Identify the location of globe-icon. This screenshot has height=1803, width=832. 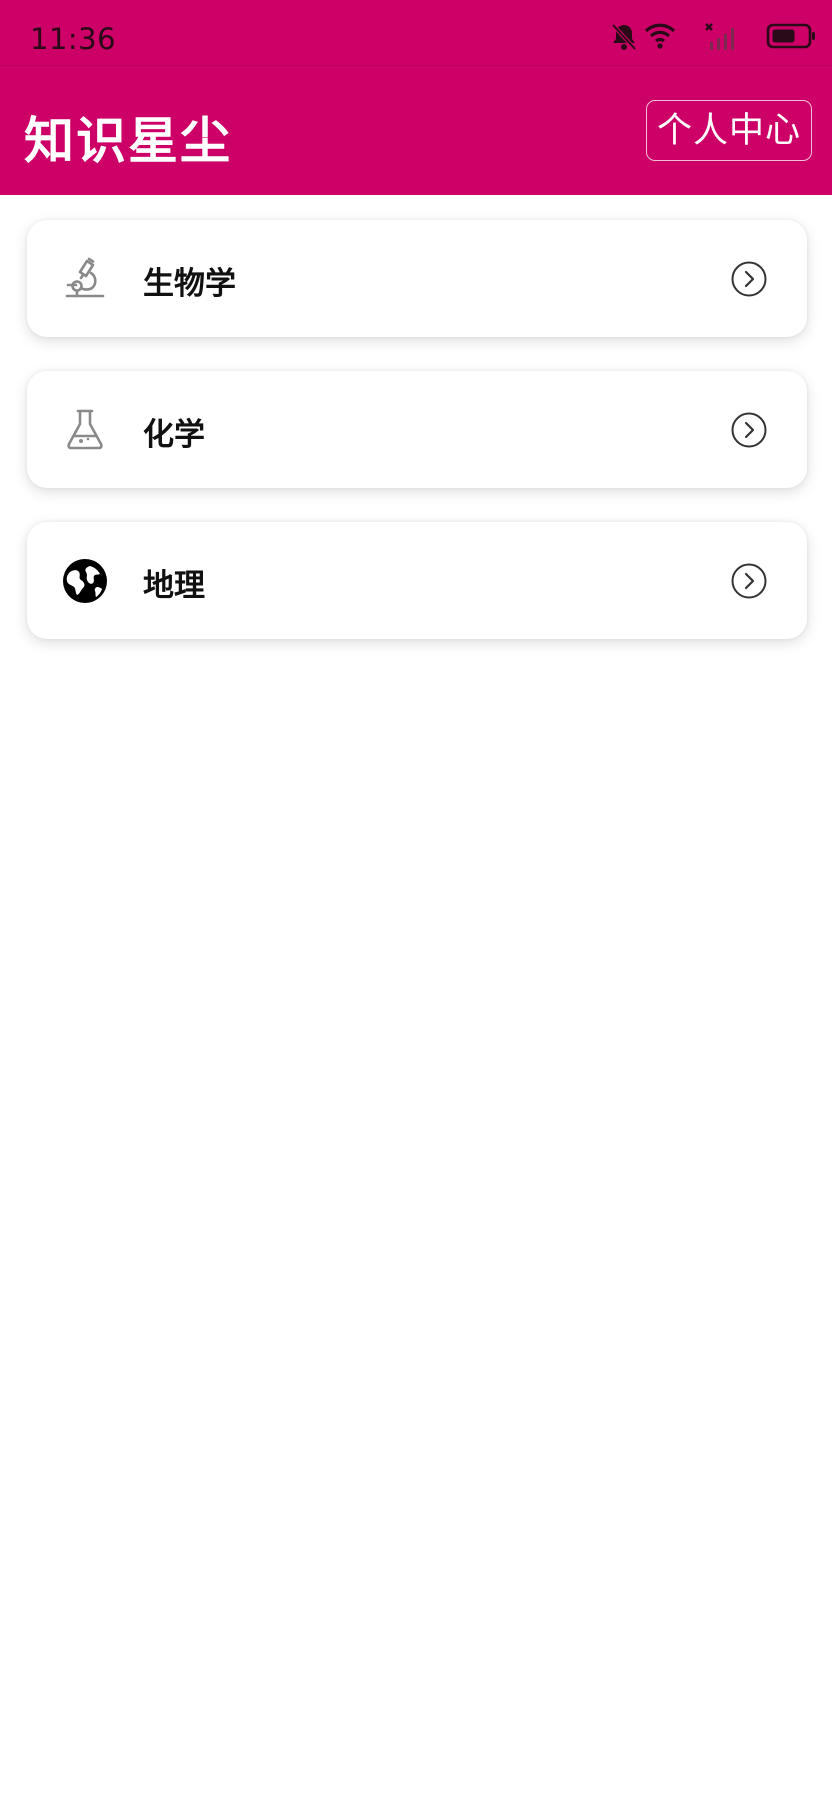
(85, 581).